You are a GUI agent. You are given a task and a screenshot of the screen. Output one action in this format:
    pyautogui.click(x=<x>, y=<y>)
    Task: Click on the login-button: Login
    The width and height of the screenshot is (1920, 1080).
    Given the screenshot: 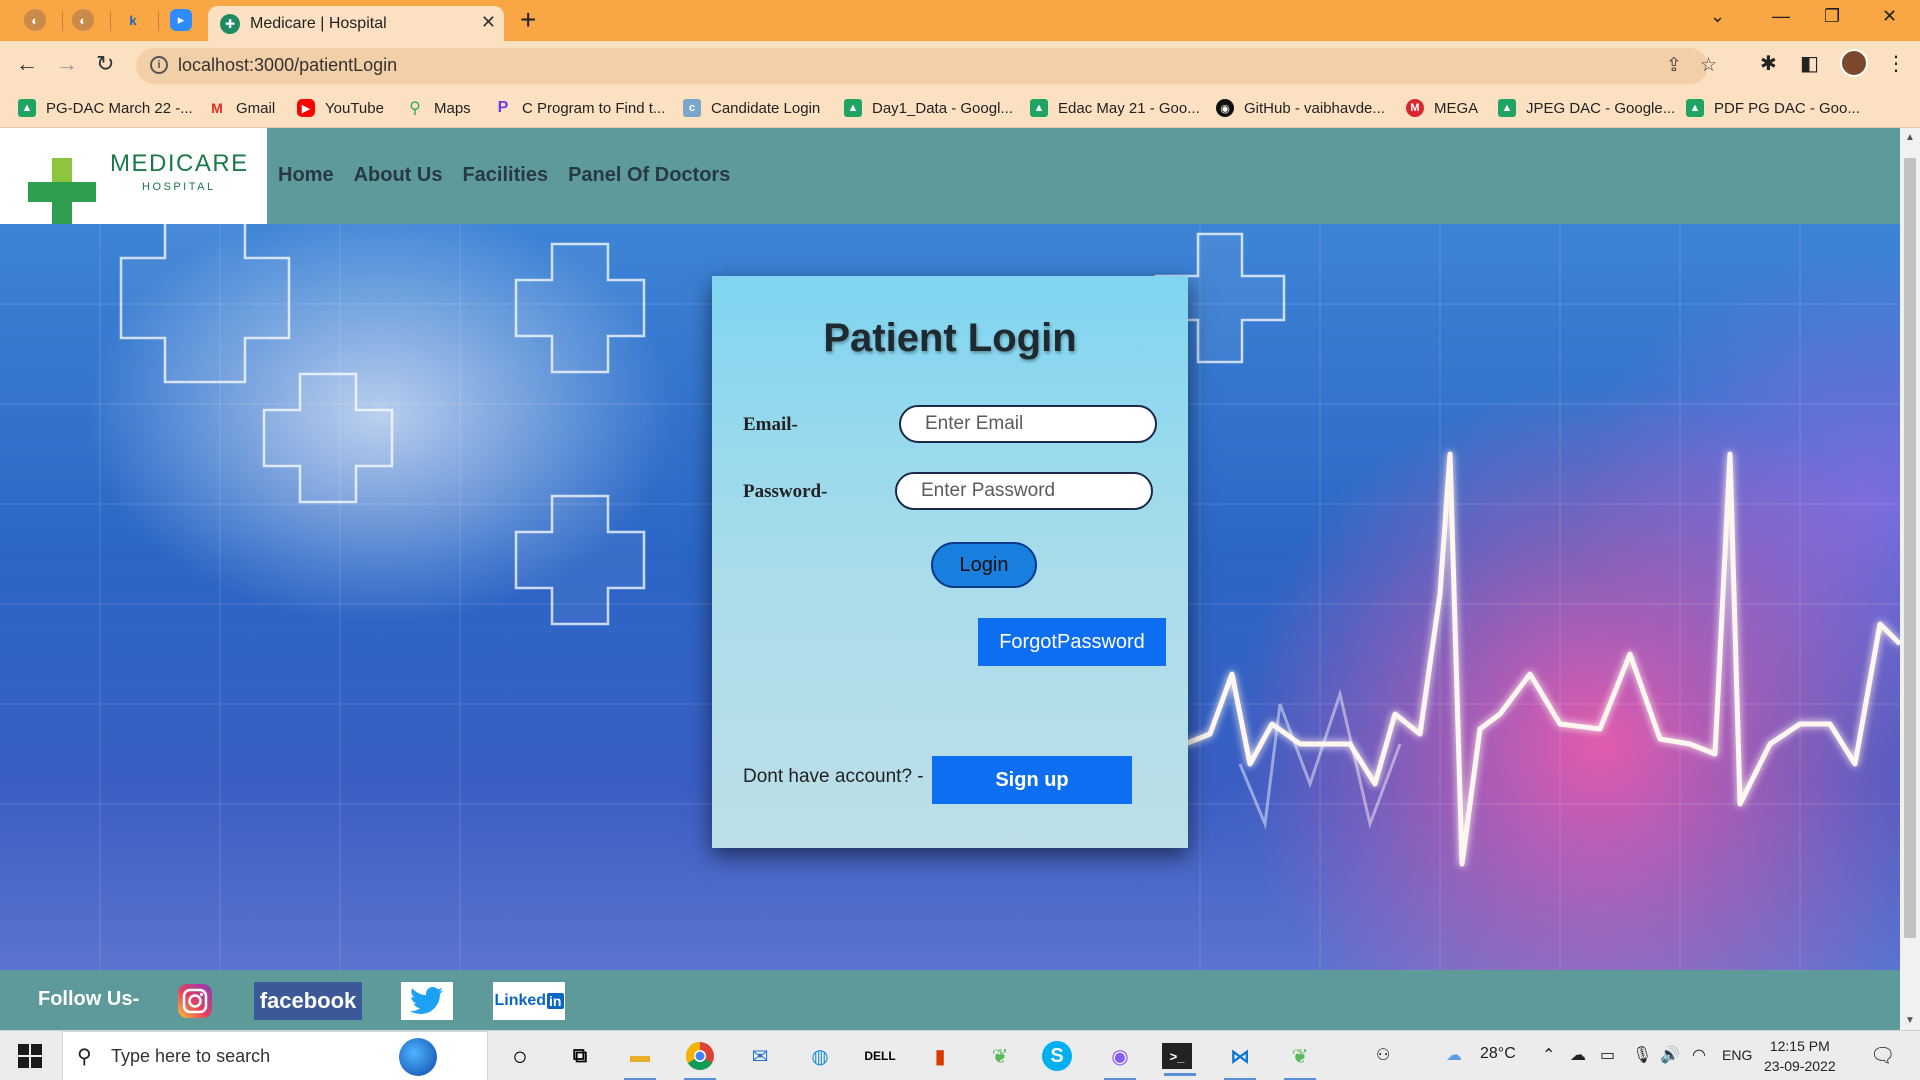 What is the action you would take?
    pyautogui.click(x=984, y=565)
    